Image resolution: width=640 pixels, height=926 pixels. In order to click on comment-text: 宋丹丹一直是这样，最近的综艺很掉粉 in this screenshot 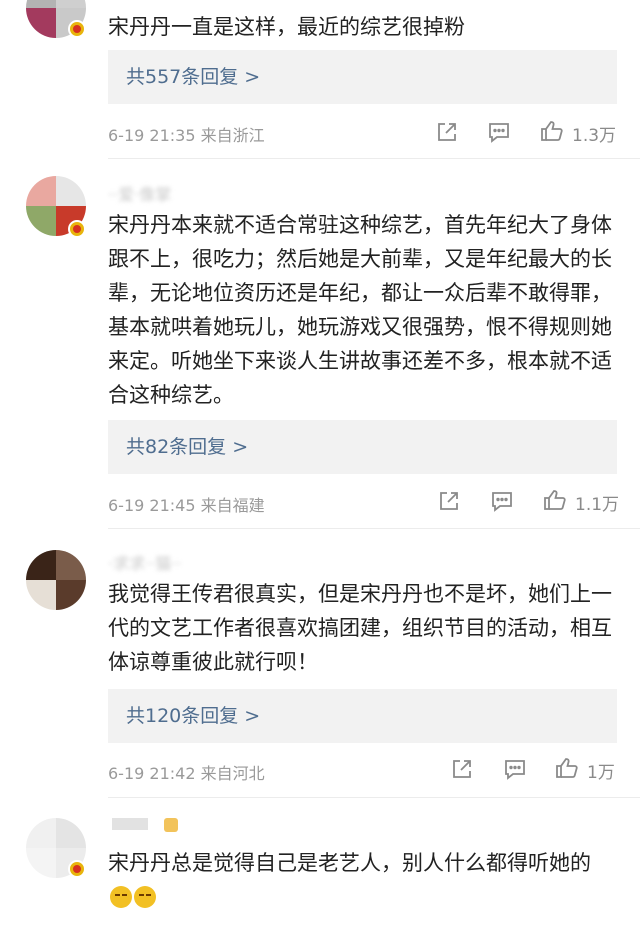, I will do `click(286, 27)`.